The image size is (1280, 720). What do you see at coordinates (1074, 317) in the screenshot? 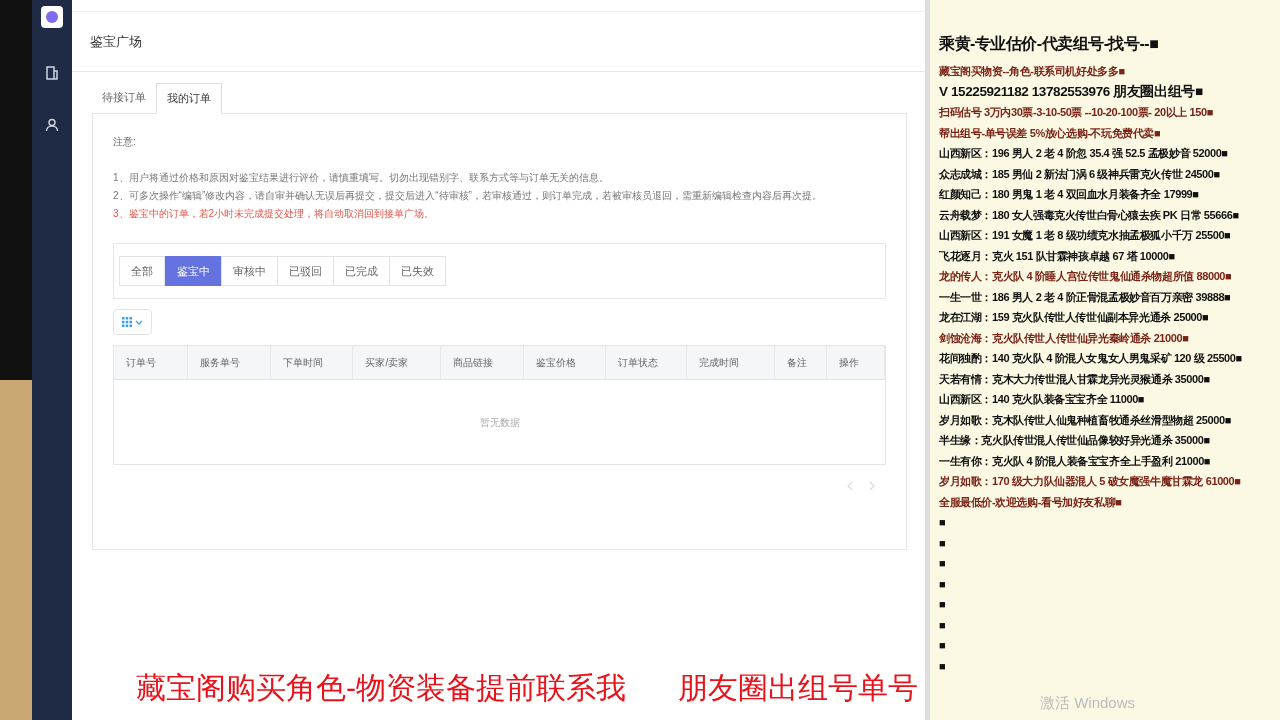
I see `notepad-line: 龙在江湖：159 克火队传世人传世仙副本异光通杀 25000■` at bounding box center [1074, 317].